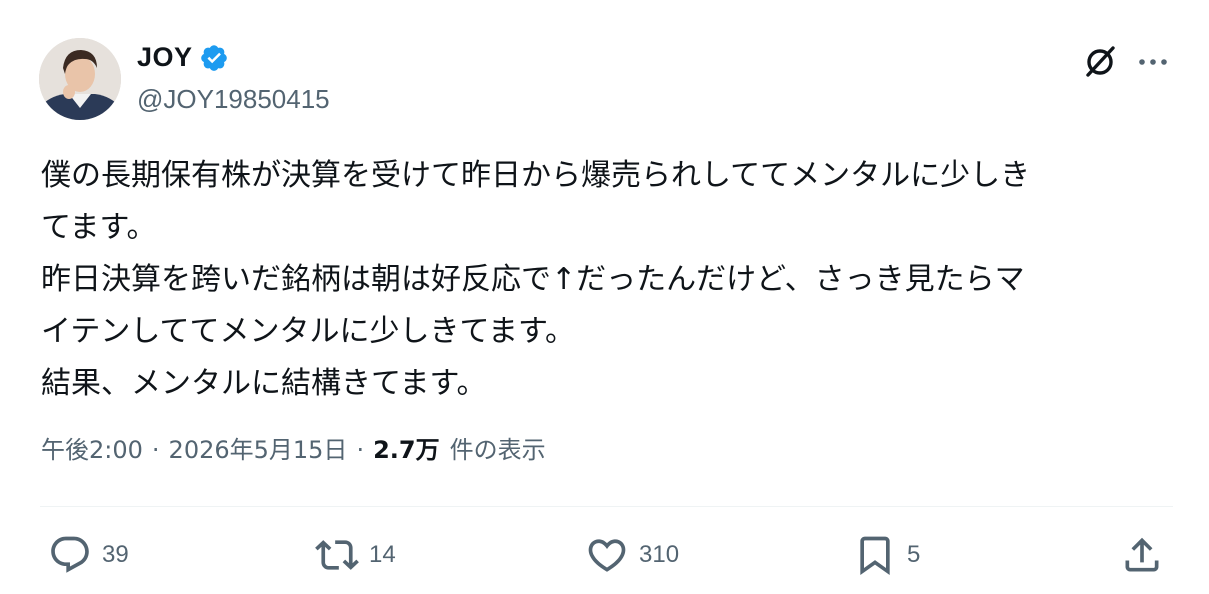 The height and width of the screenshot is (594, 1209). I want to click on divider, so click(606, 506).